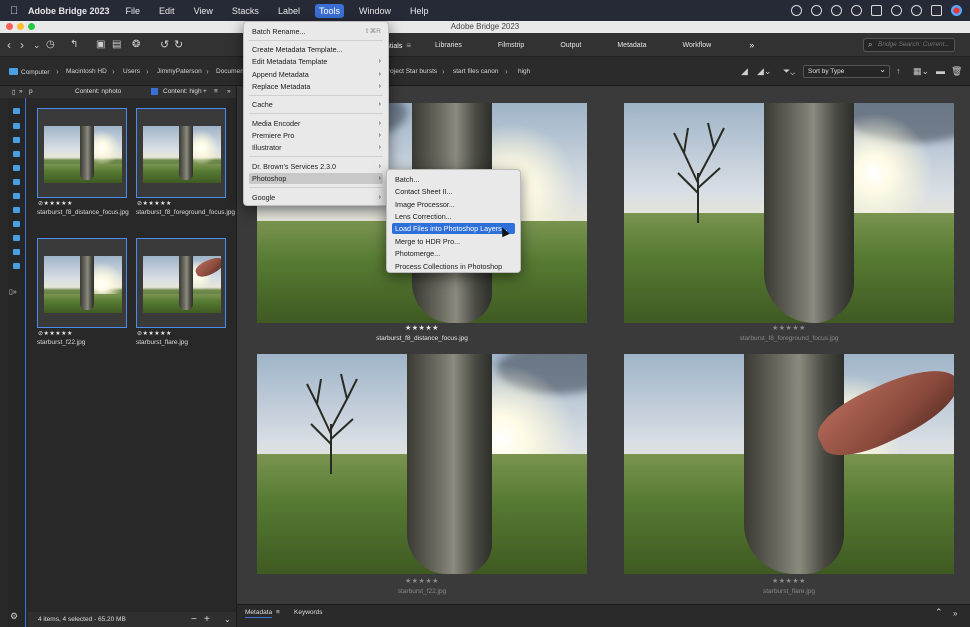 The width and height of the screenshot is (970, 627). I want to click on tab-essentials: ntials ≡, so click(401, 45).